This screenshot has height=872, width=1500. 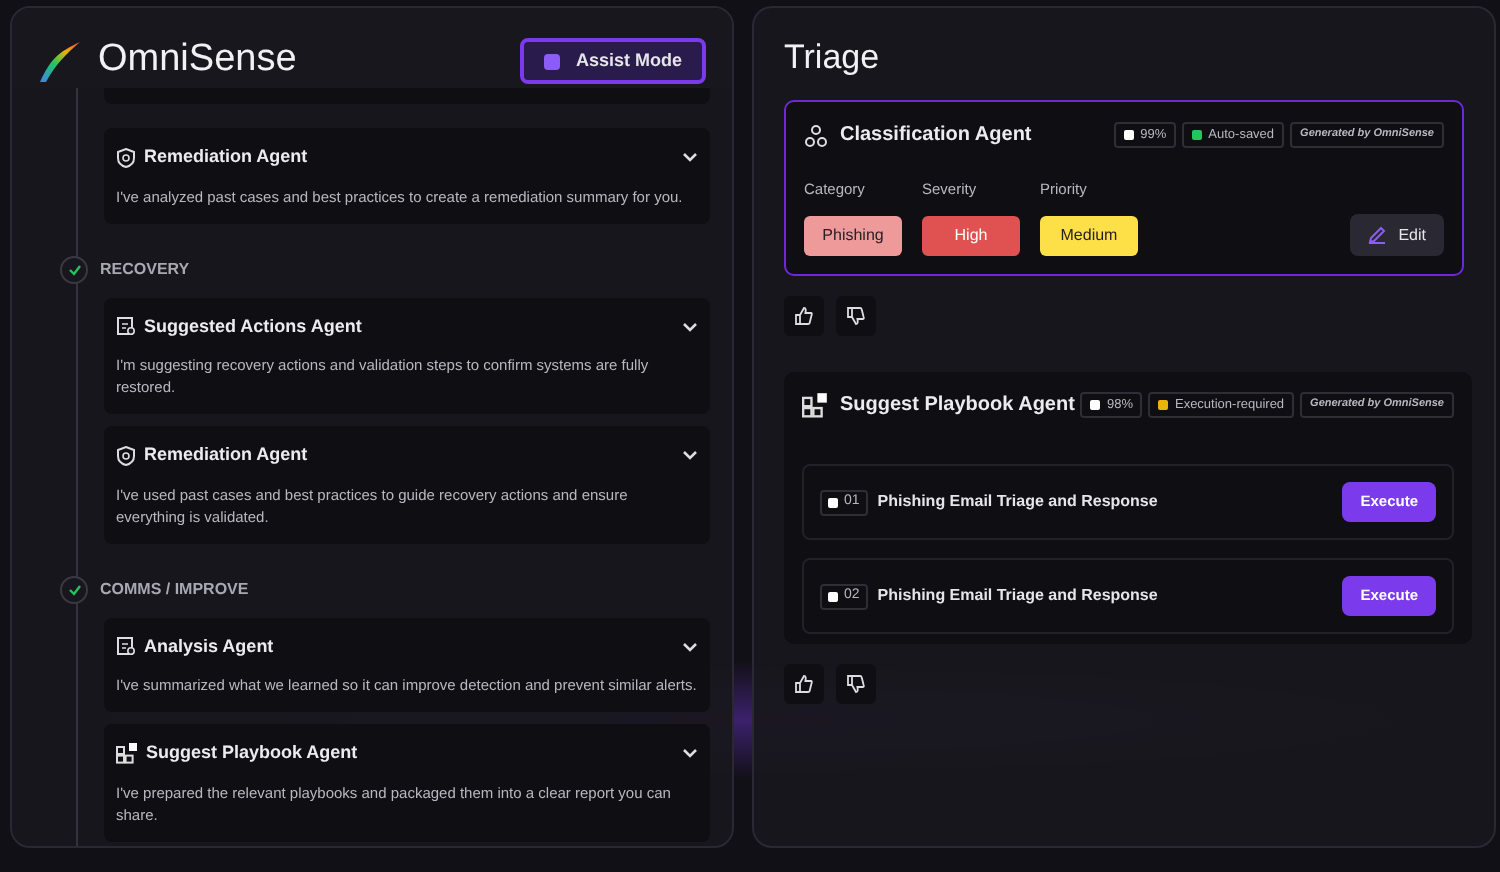 I want to click on field-value-tag: High, so click(x=971, y=236).